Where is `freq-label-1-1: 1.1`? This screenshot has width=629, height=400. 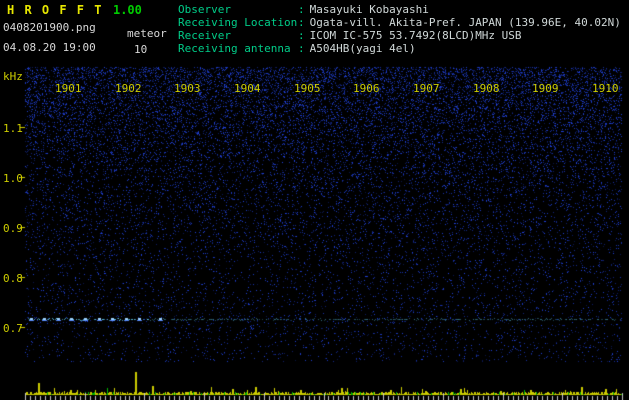
freq-label-1-1: 1.1 is located at coordinates (13, 128).